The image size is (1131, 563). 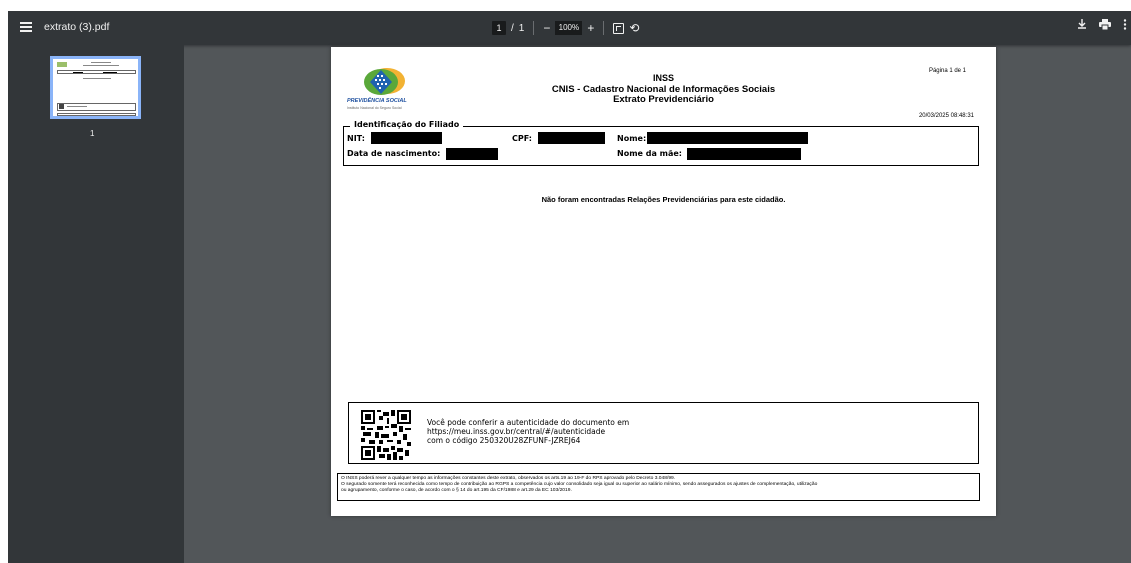 What do you see at coordinates (663, 99) in the screenshot?
I see `doc-subtitle-2: Extrato Previdenciário` at bounding box center [663, 99].